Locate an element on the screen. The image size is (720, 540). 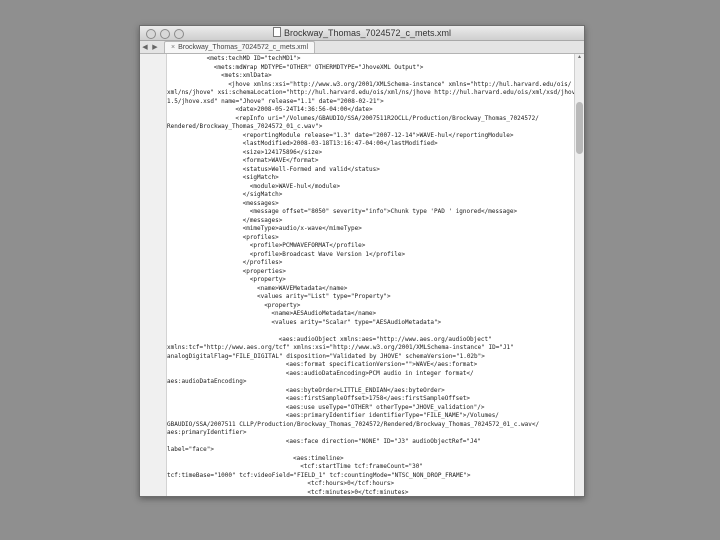
code-line: aes:audioDataEncoding> is located at coordinates (371, 382).